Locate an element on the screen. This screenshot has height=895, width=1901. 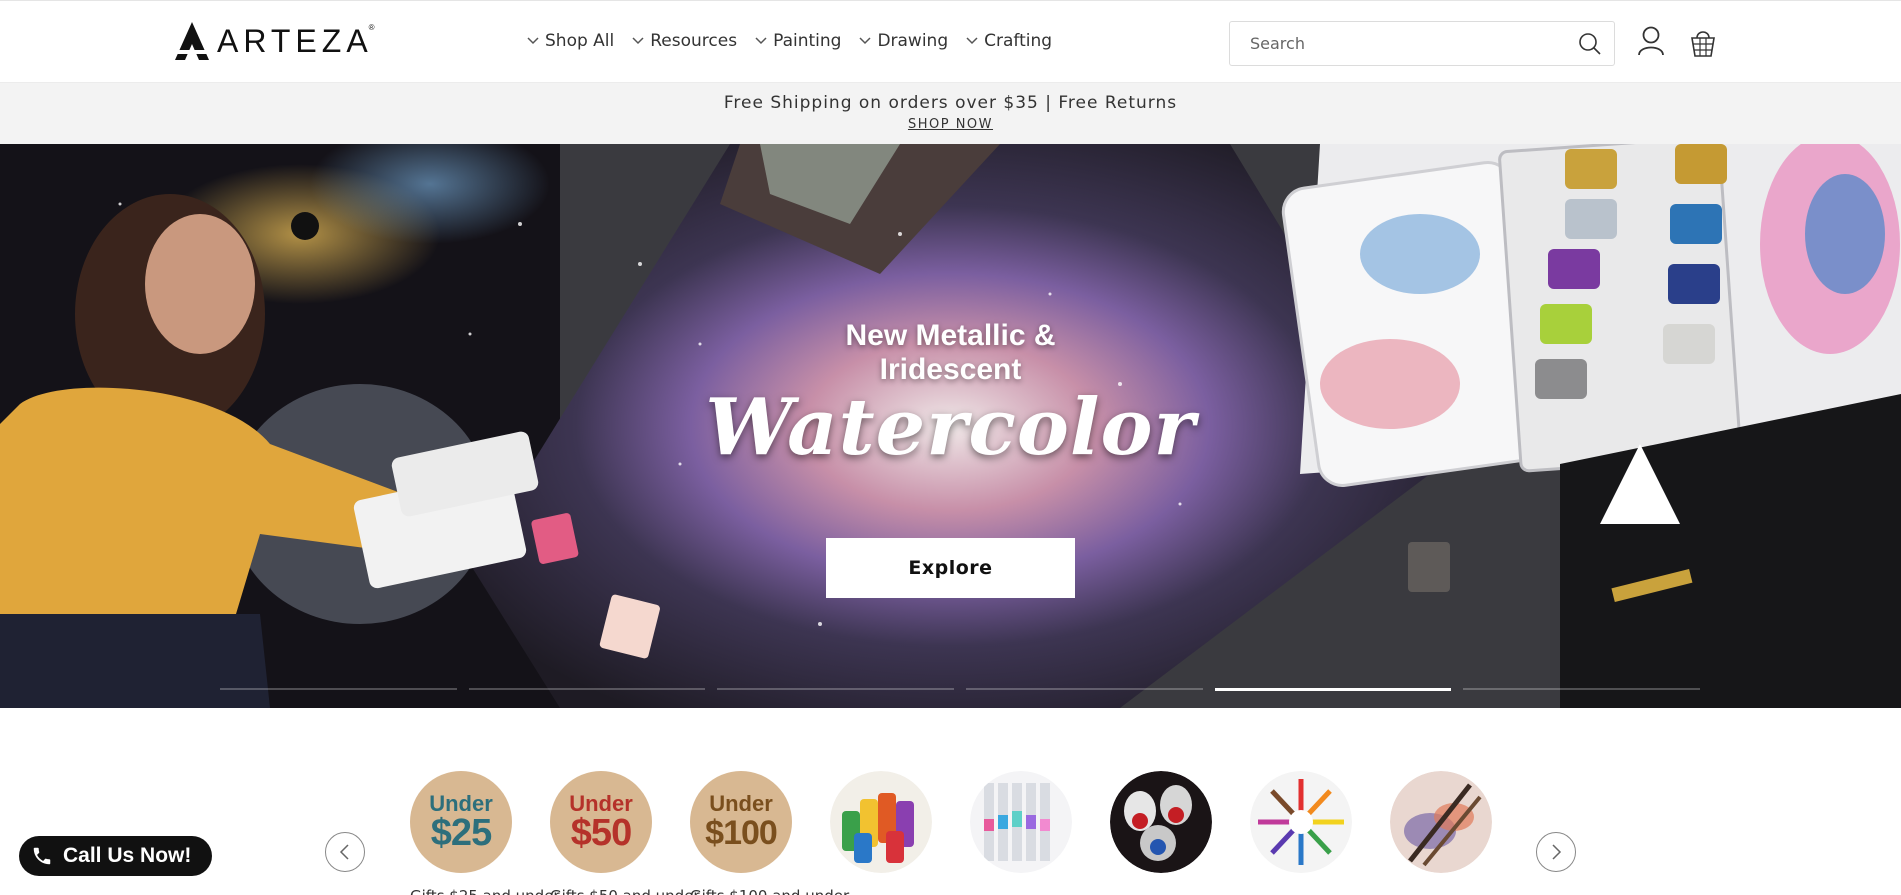
category-under-100: Under $100 Gifts $100 and under is located at coordinates (769, 833).